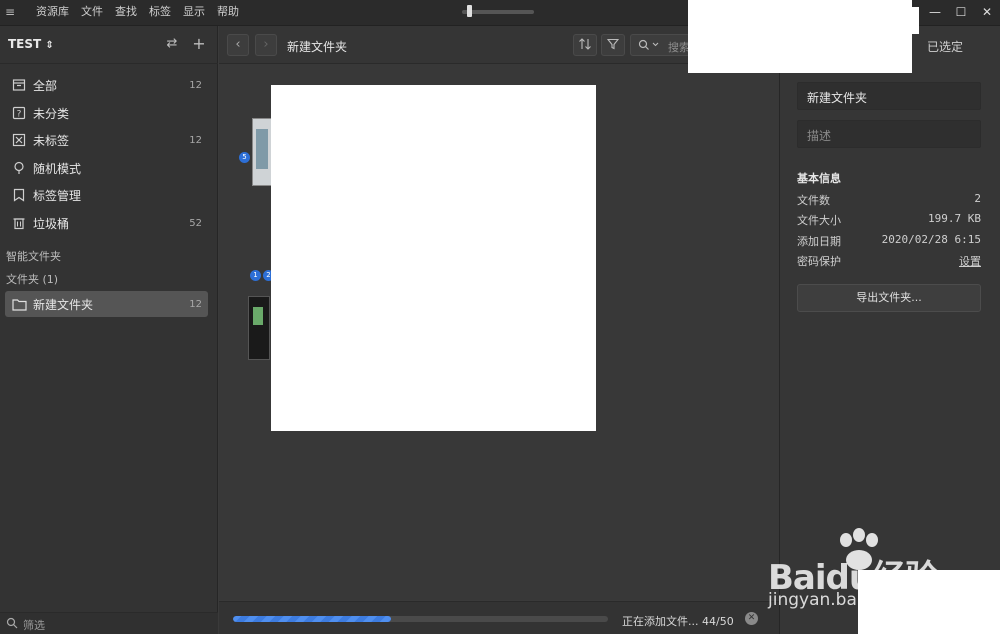  I want to click on sidebar-item-label: 未分类, so click(51, 113).